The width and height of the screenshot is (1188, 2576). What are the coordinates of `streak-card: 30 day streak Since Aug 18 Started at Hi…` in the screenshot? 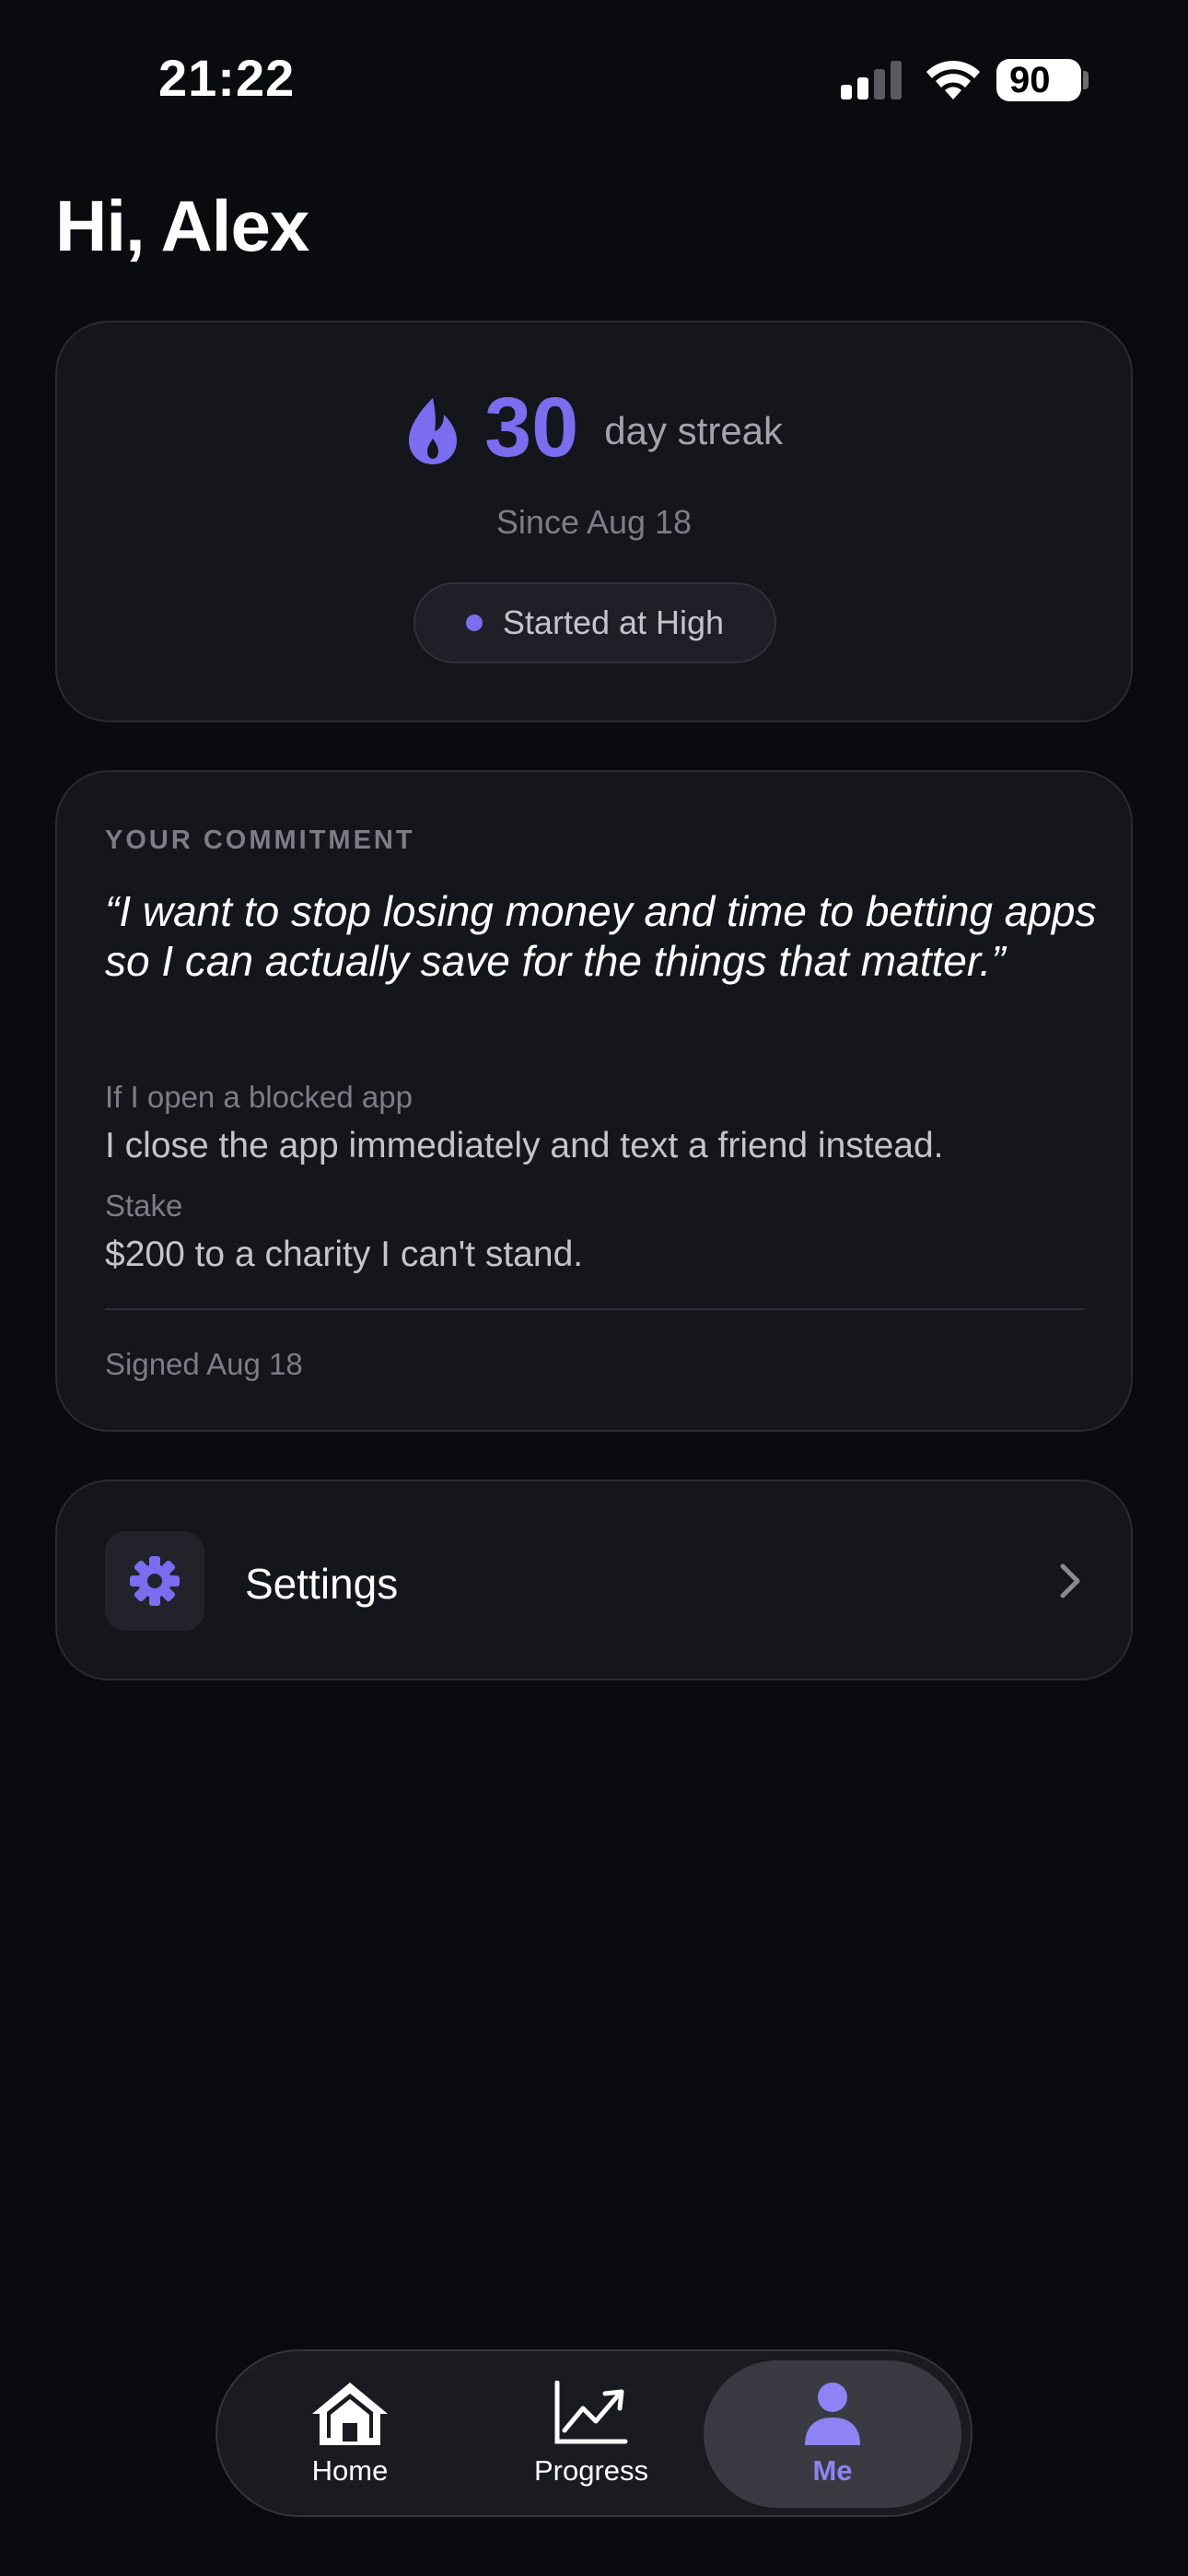 It's located at (594, 521).